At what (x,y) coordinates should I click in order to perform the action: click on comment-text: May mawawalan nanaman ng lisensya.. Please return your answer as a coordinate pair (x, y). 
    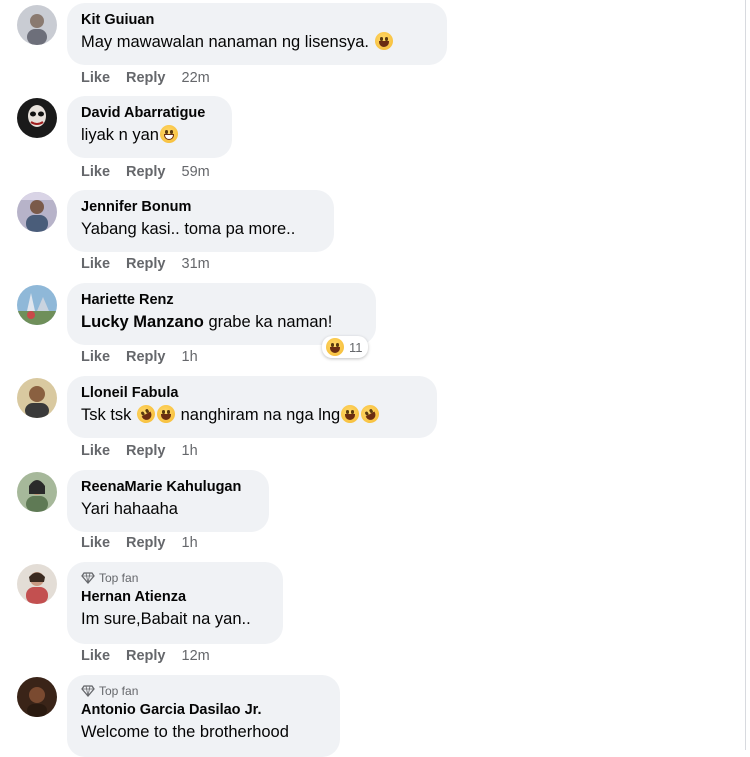
    Looking at the image, I should click on (257, 42).